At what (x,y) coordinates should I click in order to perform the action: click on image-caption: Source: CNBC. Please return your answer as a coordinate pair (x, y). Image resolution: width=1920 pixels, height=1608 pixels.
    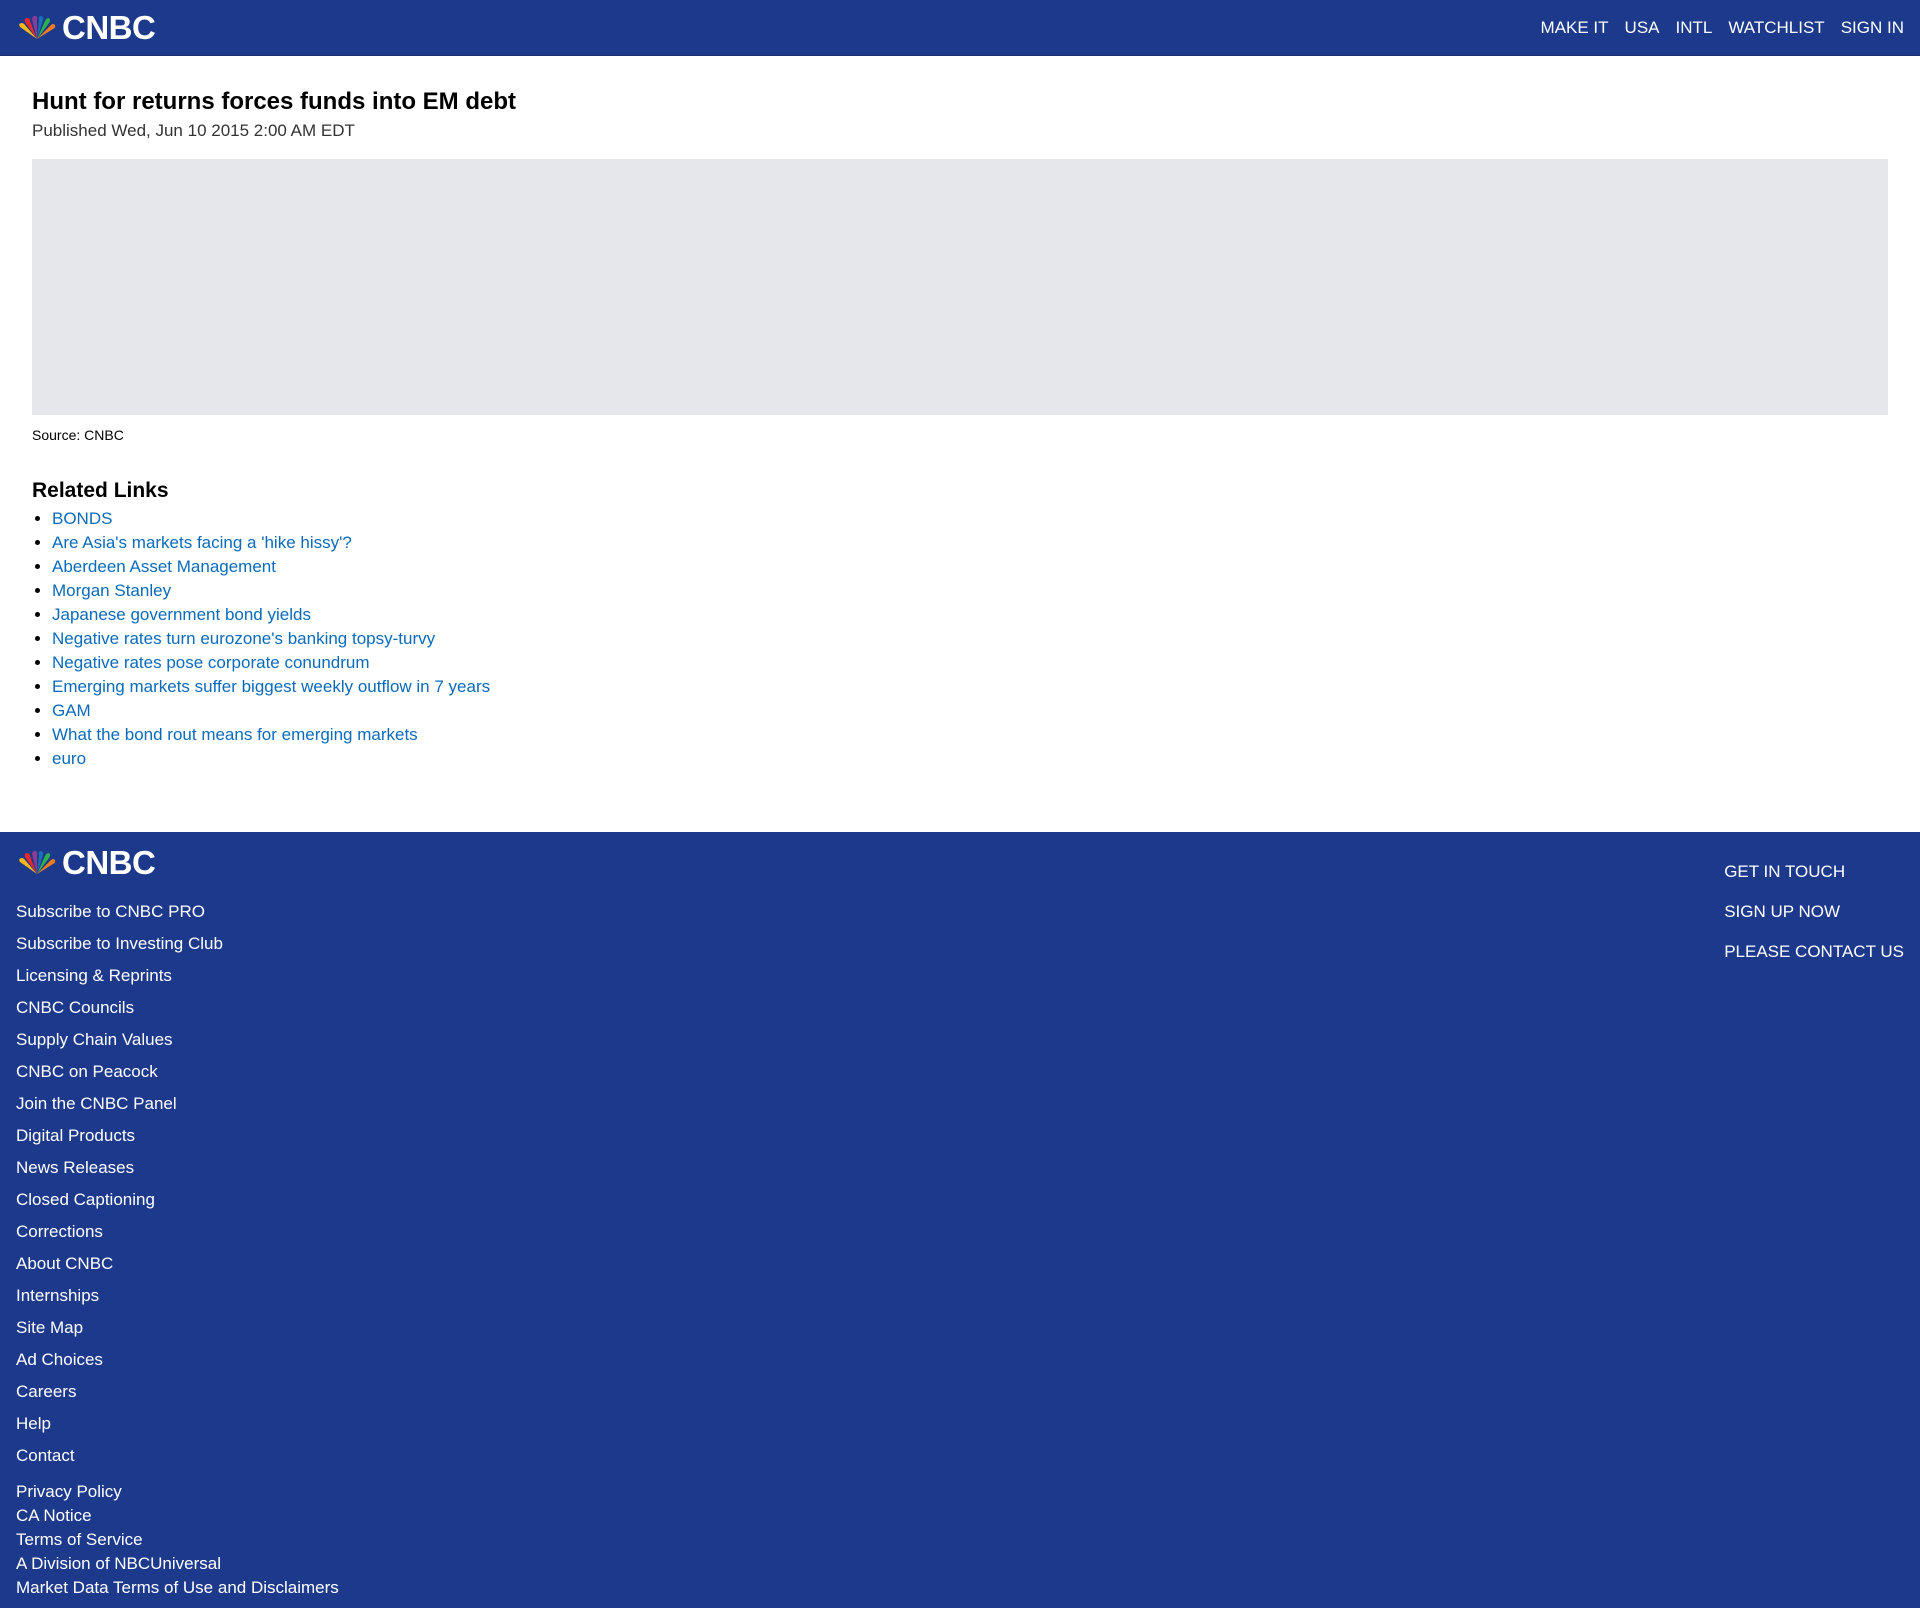
    Looking at the image, I should click on (78, 434).